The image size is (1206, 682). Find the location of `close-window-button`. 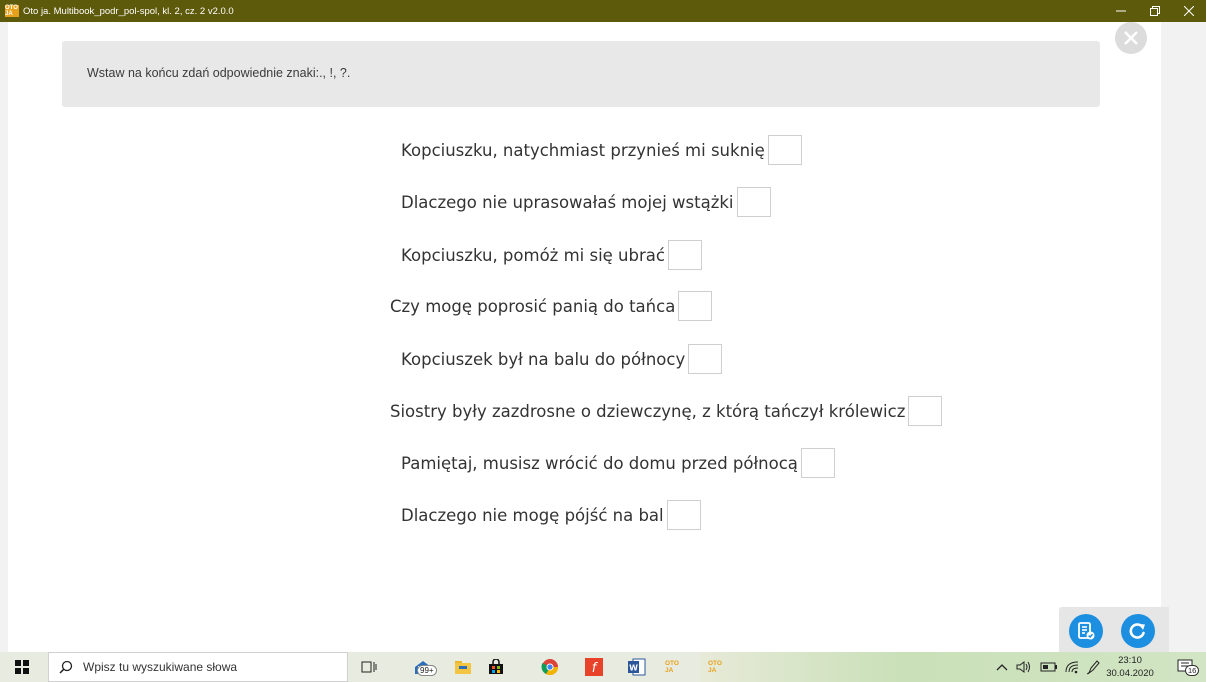

close-window-button is located at coordinates (1189, 11).